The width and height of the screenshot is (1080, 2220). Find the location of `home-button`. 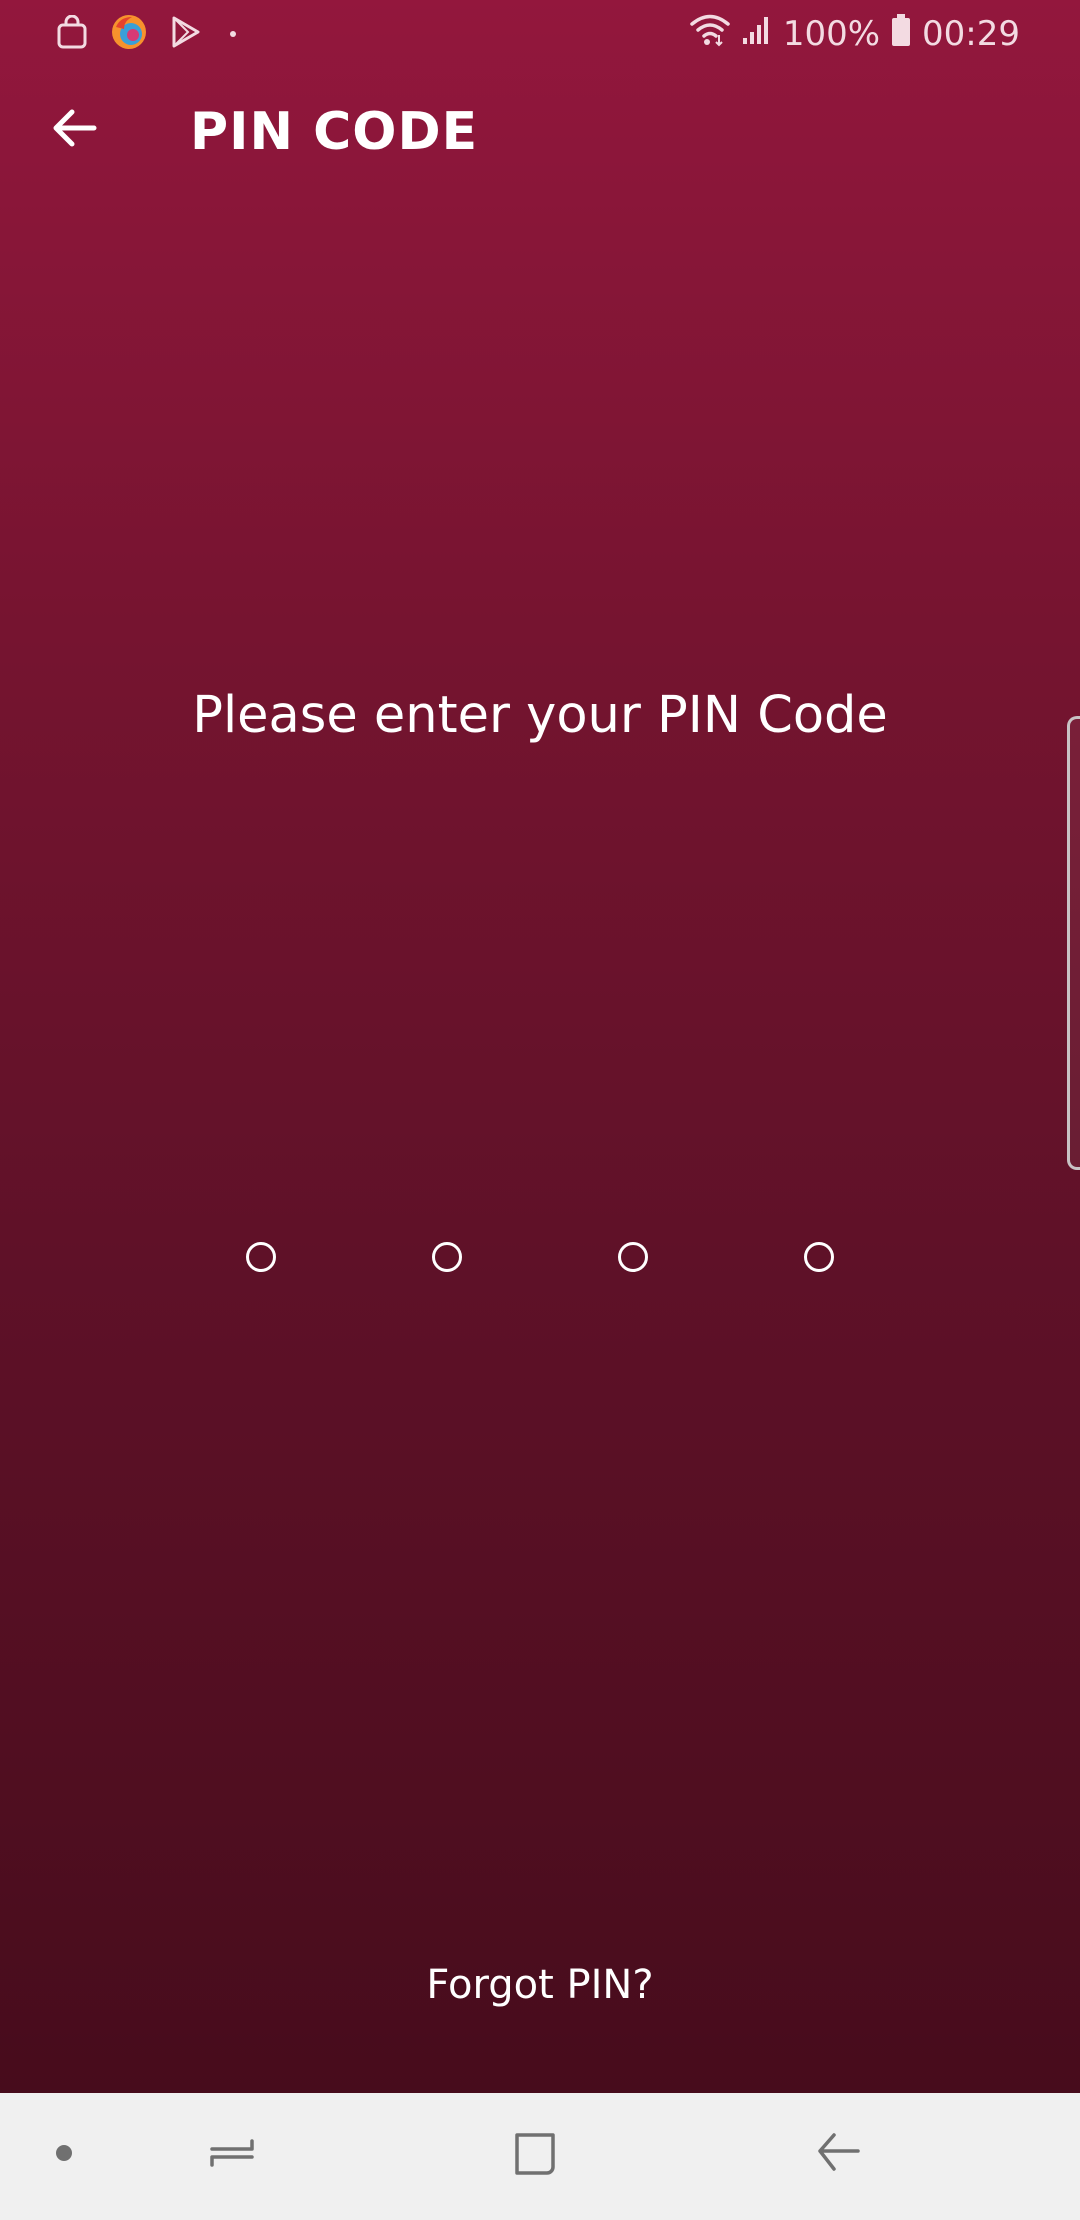

home-button is located at coordinates (535, 2155).